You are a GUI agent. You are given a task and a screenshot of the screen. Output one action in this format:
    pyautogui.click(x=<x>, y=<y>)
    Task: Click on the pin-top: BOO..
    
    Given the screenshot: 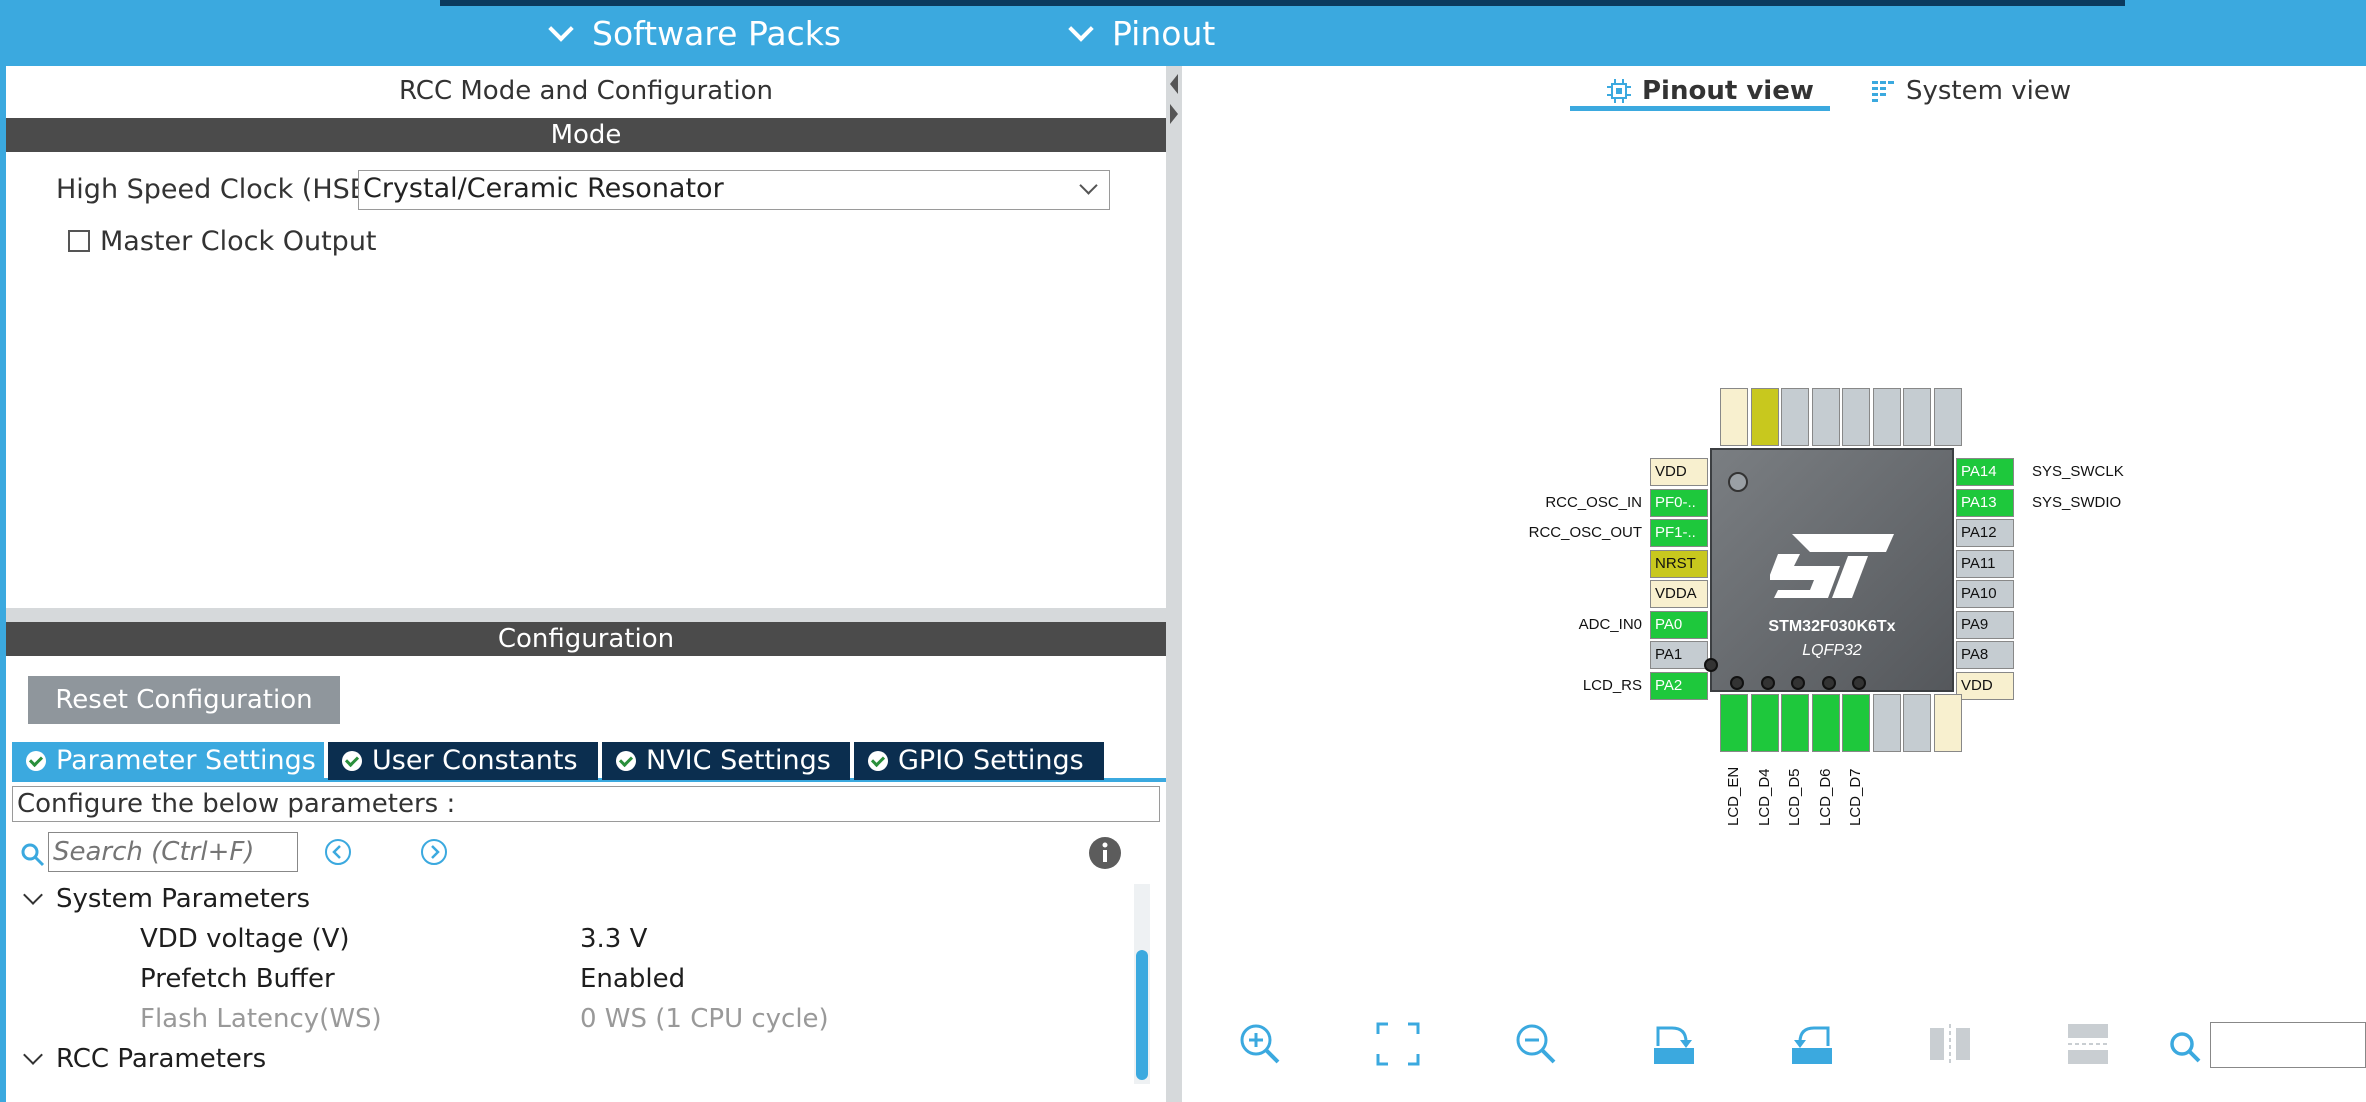 What is the action you would take?
    pyautogui.click(x=1764, y=417)
    